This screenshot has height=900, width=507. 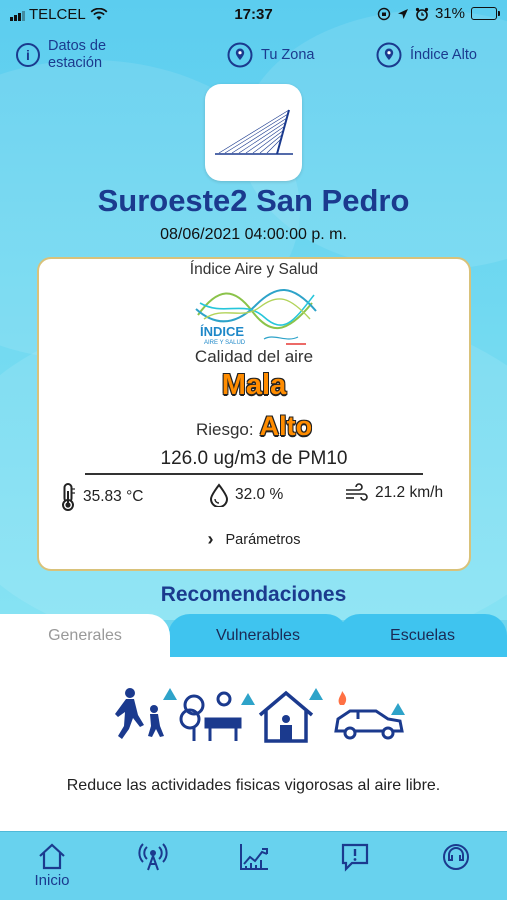 What do you see at coordinates (263, 539) in the screenshot?
I see `parameters-label: Parámetros` at bounding box center [263, 539].